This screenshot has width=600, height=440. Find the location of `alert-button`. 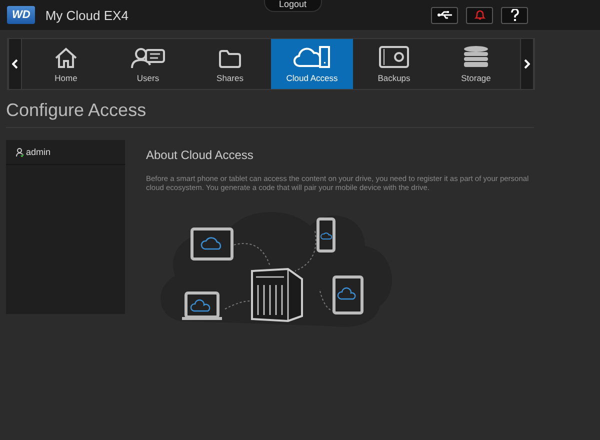

alert-button is located at coordinates (479, 15).